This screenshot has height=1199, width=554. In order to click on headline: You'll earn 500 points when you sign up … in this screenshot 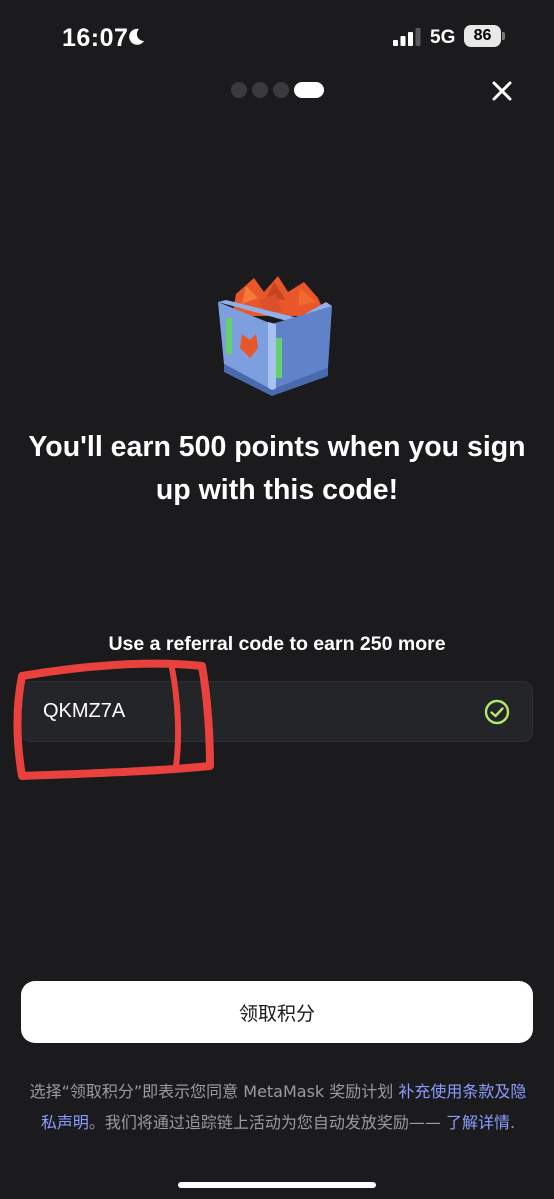, I will do `click(277, 468)`.